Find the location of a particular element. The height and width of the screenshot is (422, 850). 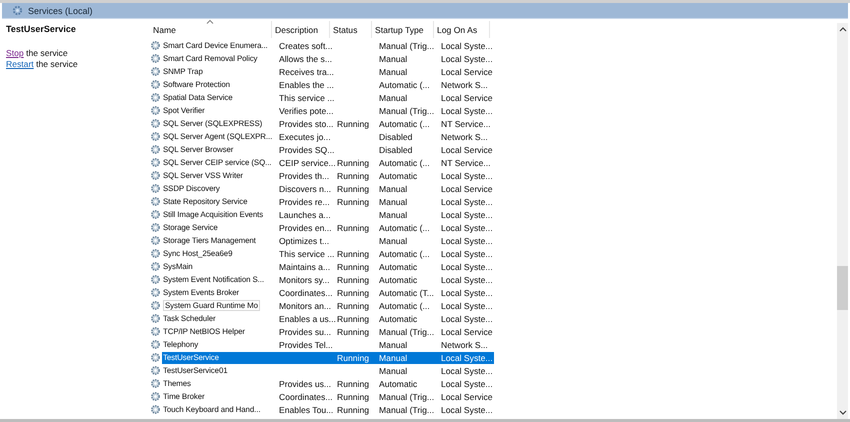

scroll-up-icon is located at coordinates (842, 29).